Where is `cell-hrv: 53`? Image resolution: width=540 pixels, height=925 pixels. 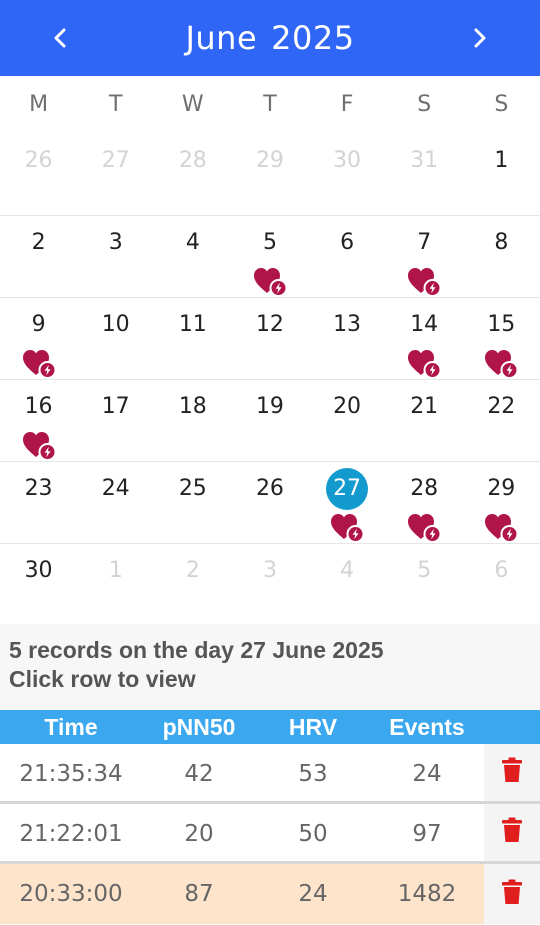 cell-hrv: 53 is located at coordinates (313, 774).